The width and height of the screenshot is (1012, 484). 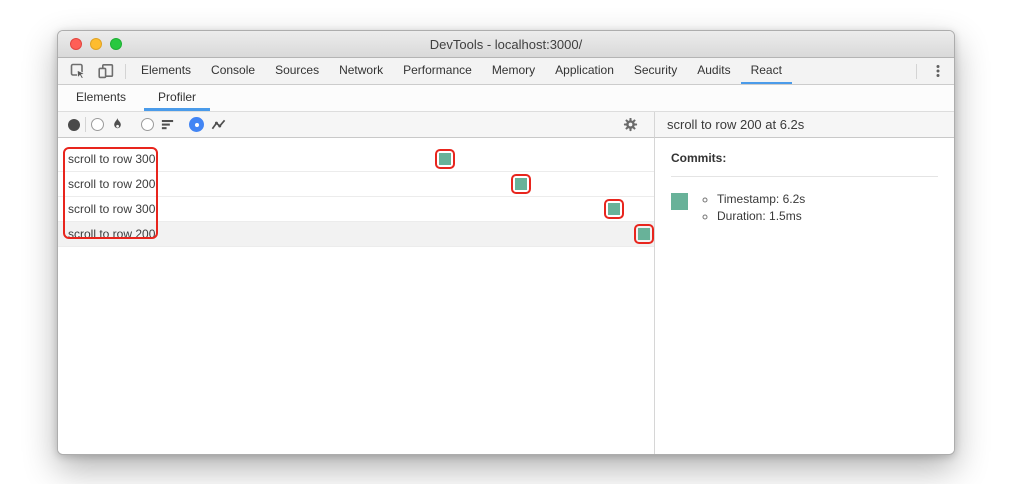 I want to click on flame-icon, so click(x=117, y=124).